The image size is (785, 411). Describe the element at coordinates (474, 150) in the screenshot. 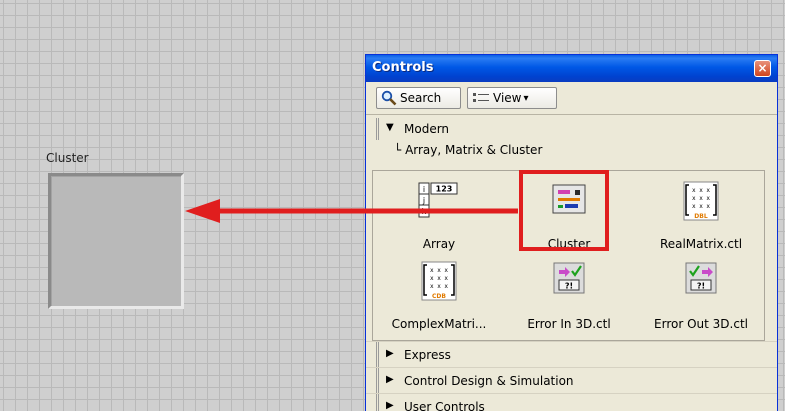

I see `subcategory-label: Array, Matrix & Cluster` at that location.